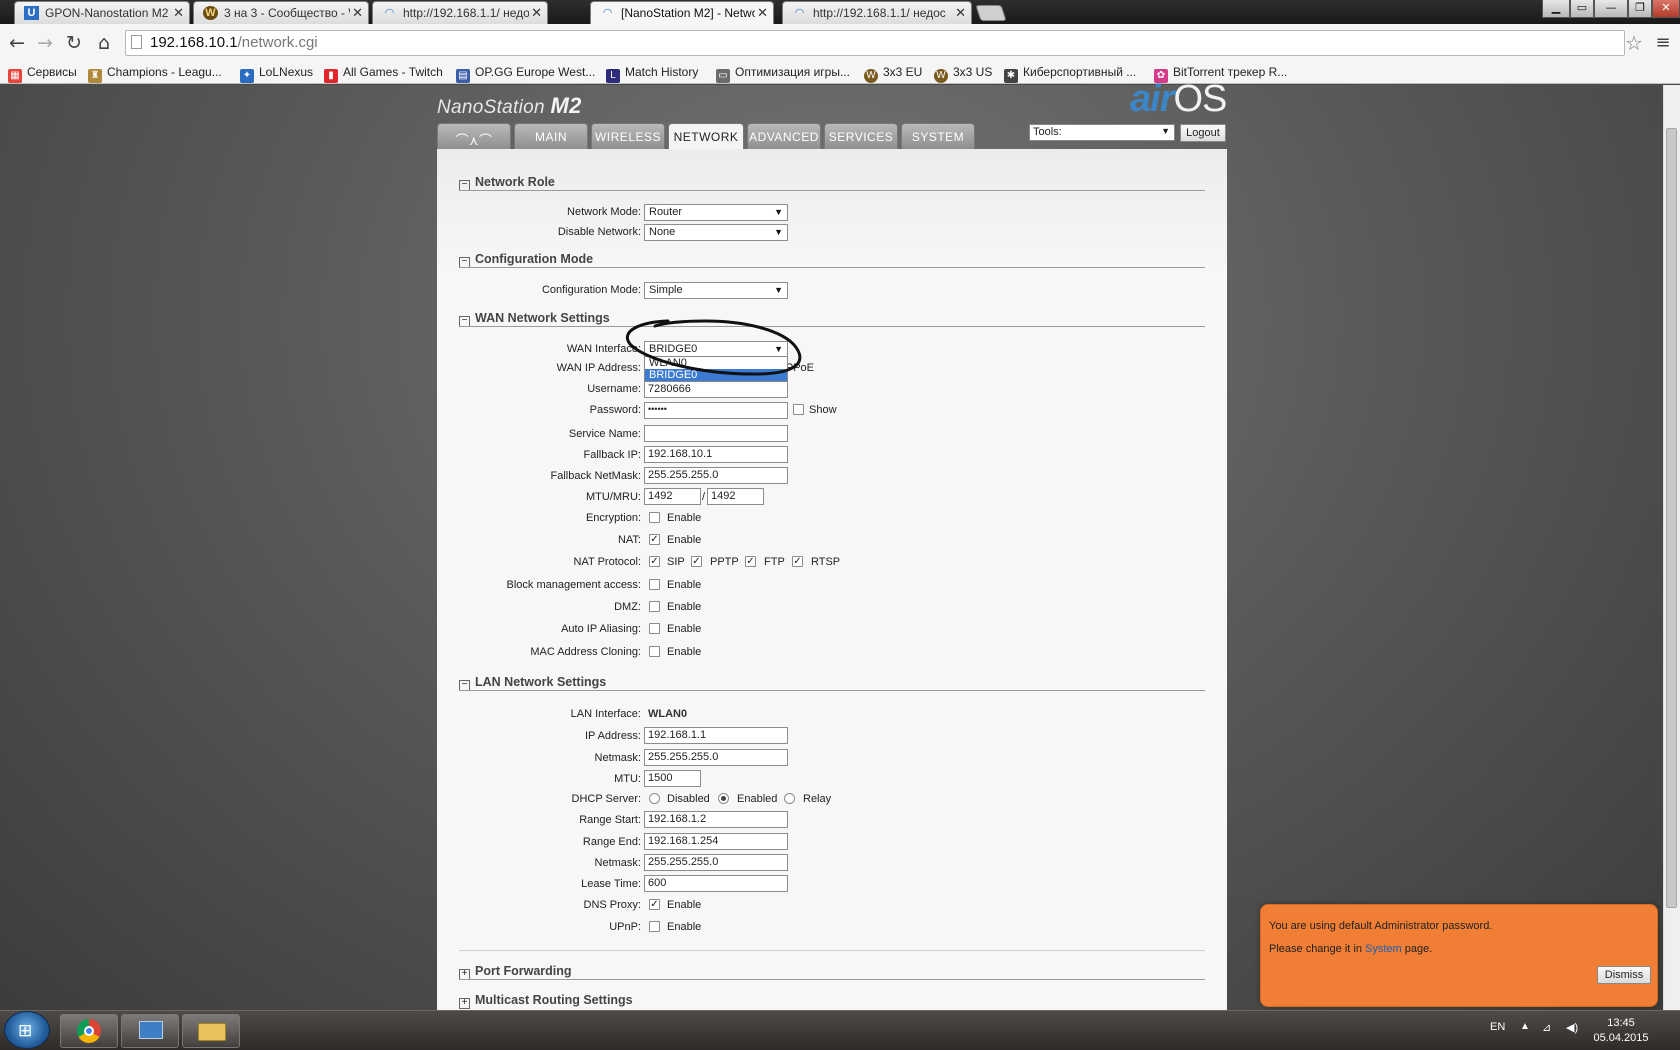  I want to click on browser-tab-active: ◠ [NanoStation M2] - Netwo ✕, so click(682, 13).